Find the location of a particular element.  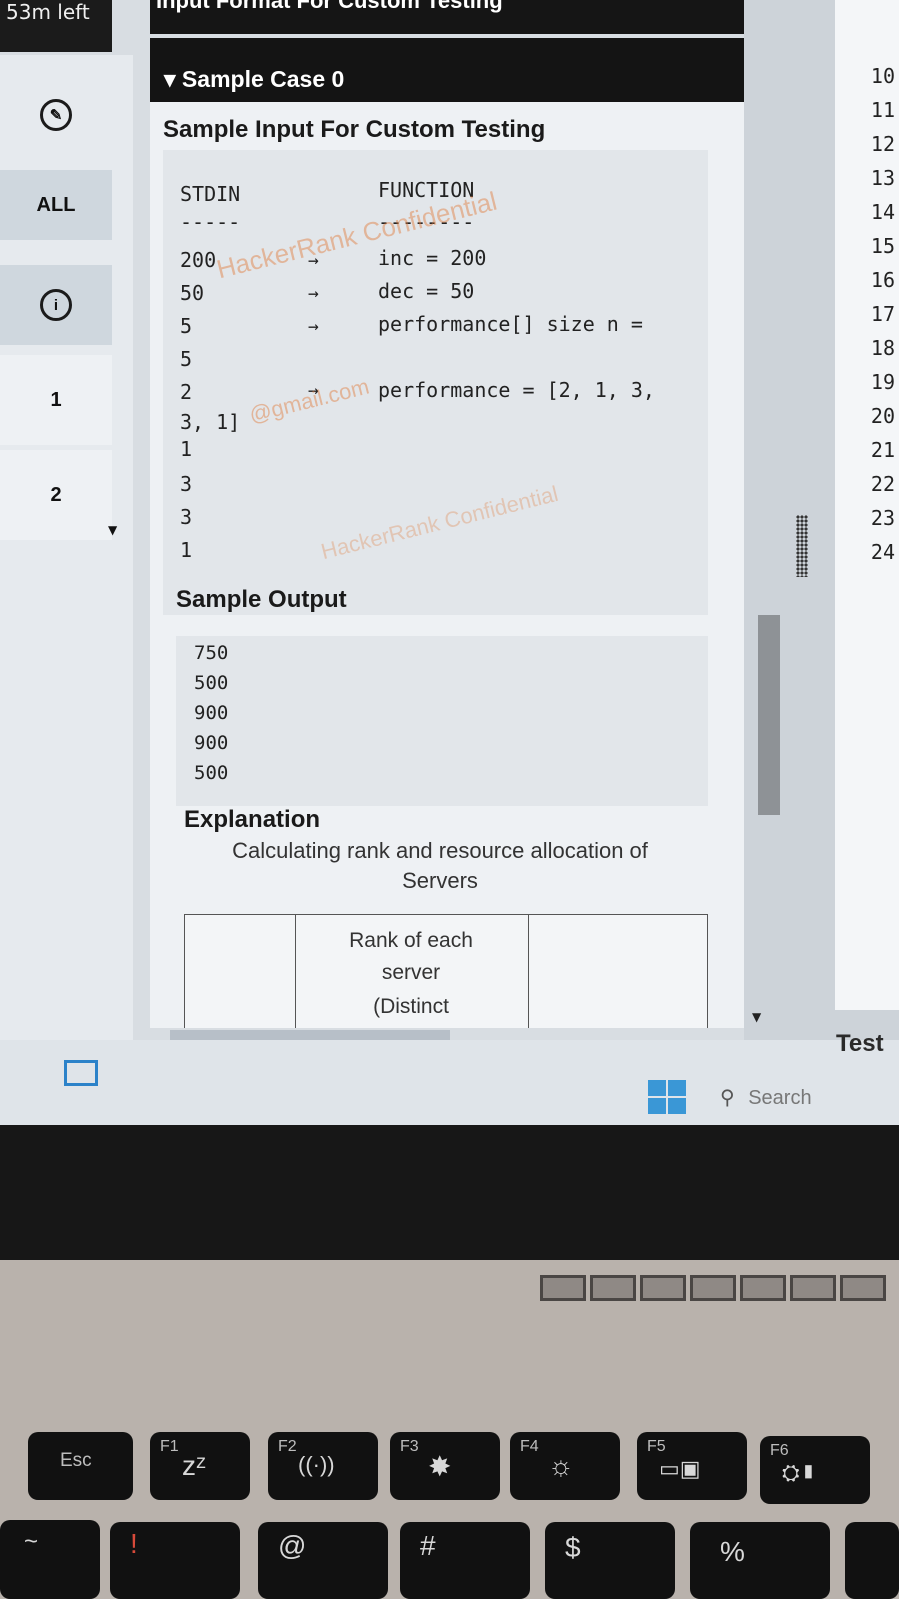

key-2: @ is located at coordinates (323, 1560).